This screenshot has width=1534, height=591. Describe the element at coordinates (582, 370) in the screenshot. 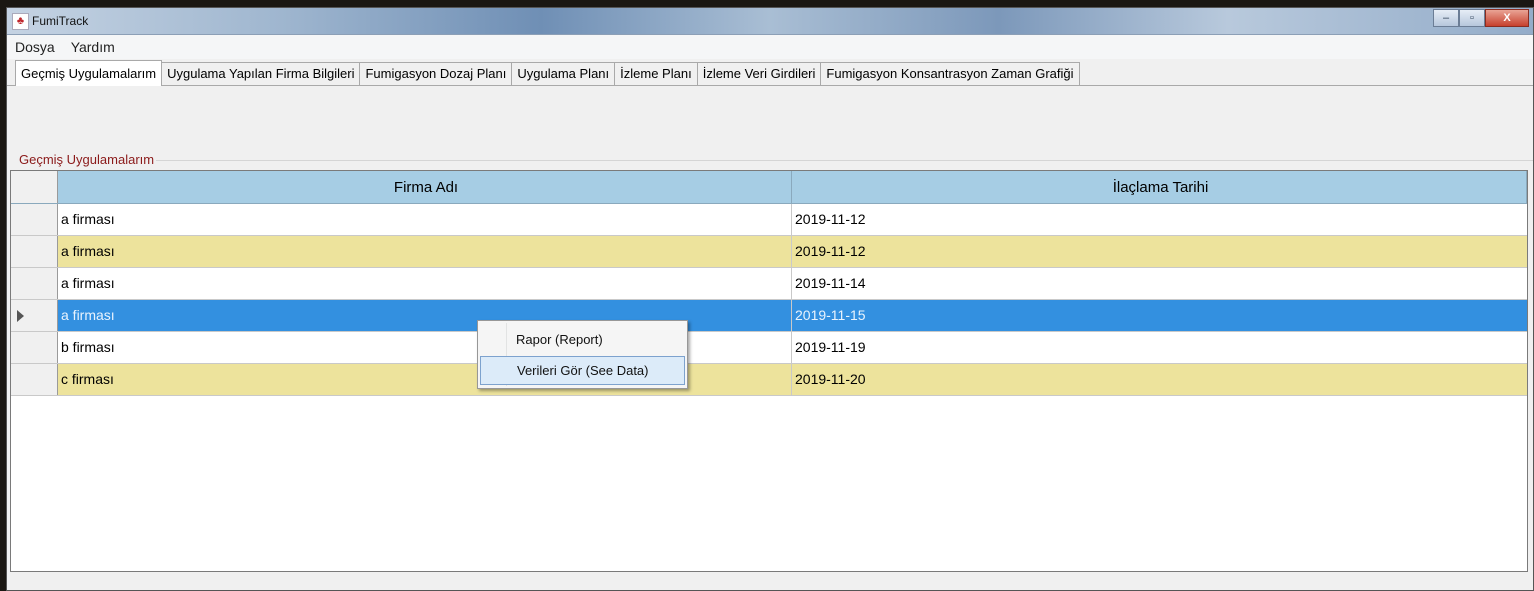

I see `context-menu-see-data: Verileri Gör (See Data)` at that location.